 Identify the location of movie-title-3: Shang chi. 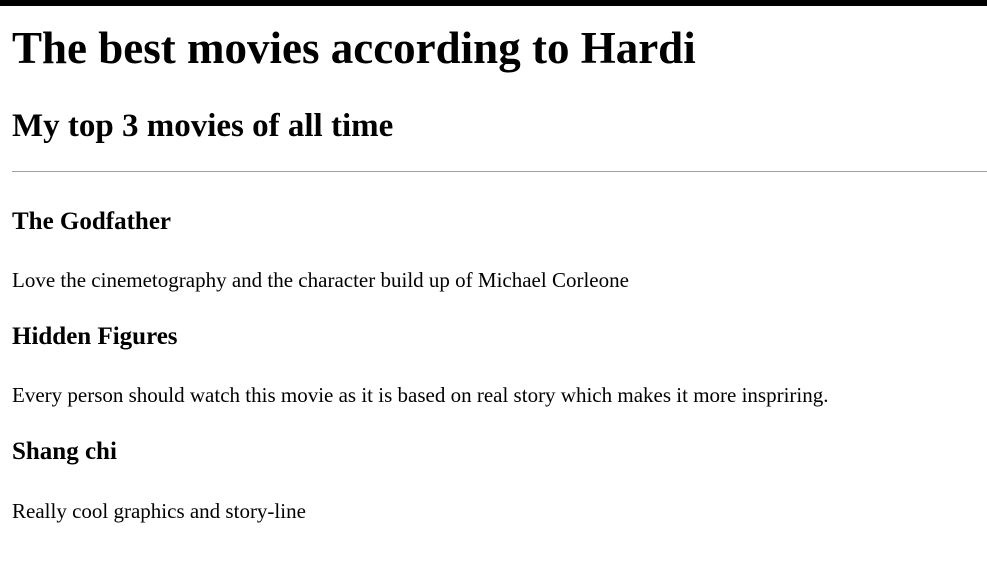
(64, 451).